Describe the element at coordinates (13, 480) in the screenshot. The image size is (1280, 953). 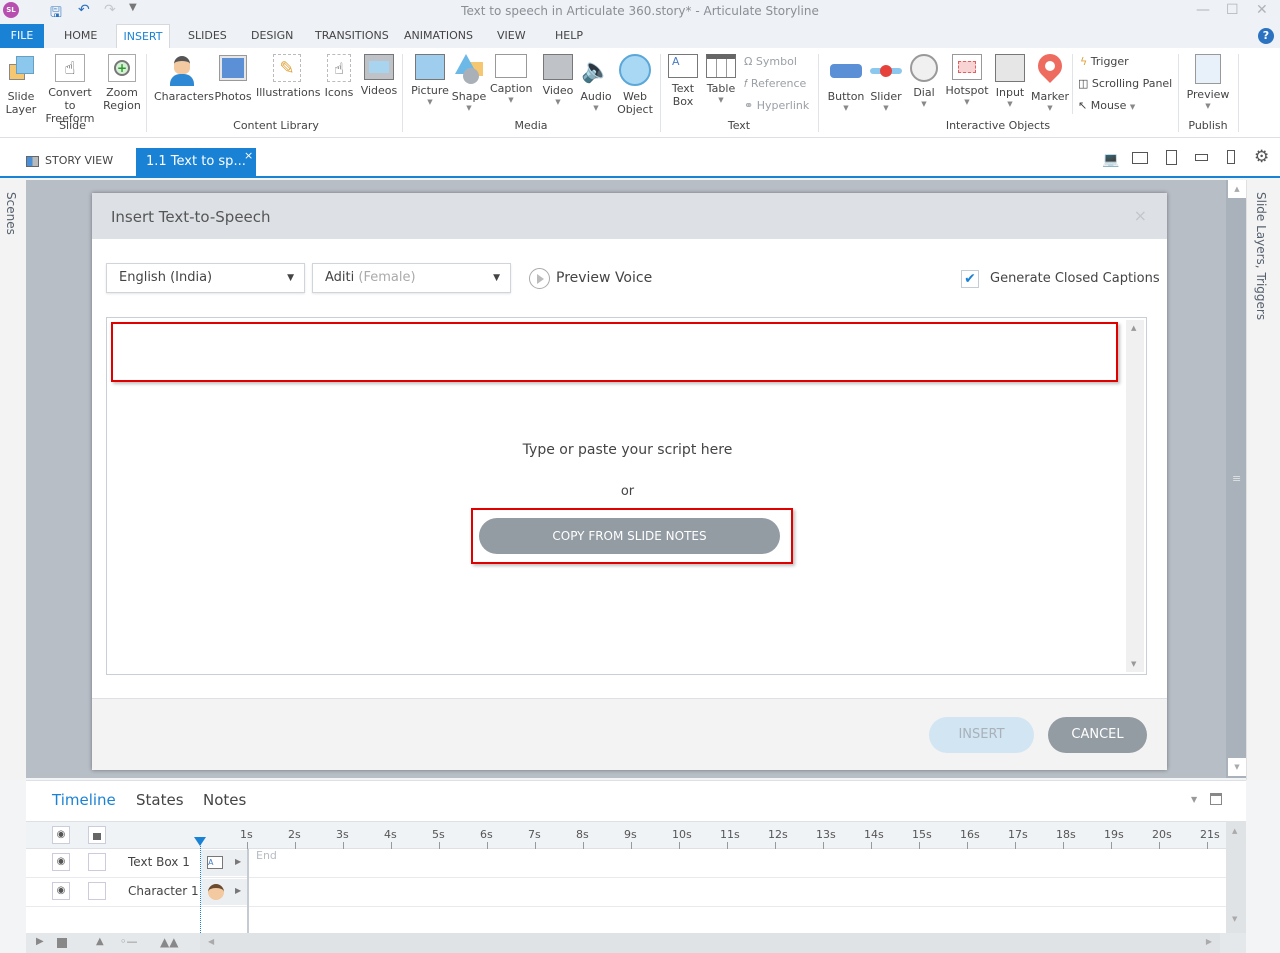
I see `scenes-panel` at that location.